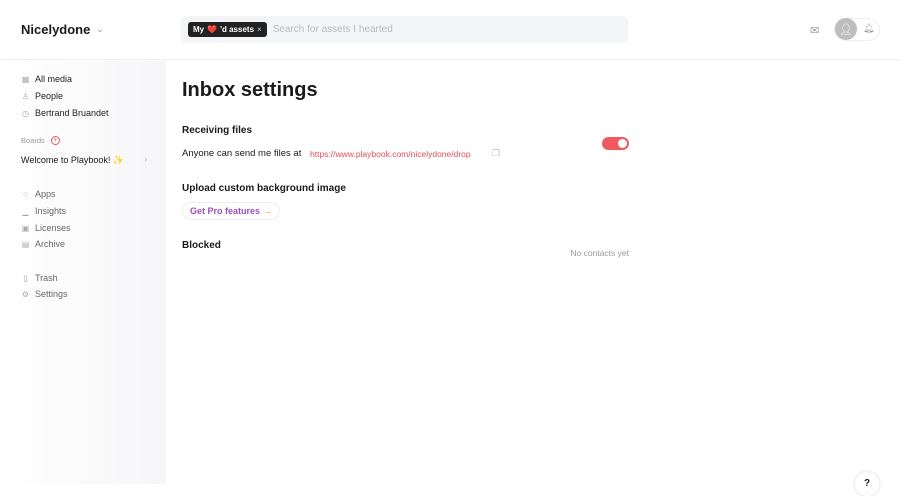 Image resolution: width=900 pixels, height=496 pixels. What do you see at coordinates (72, 113) in the screenshot?
I see `sidebar-item-label: Bertrand Bruandet` at bounding box center [72, 113].